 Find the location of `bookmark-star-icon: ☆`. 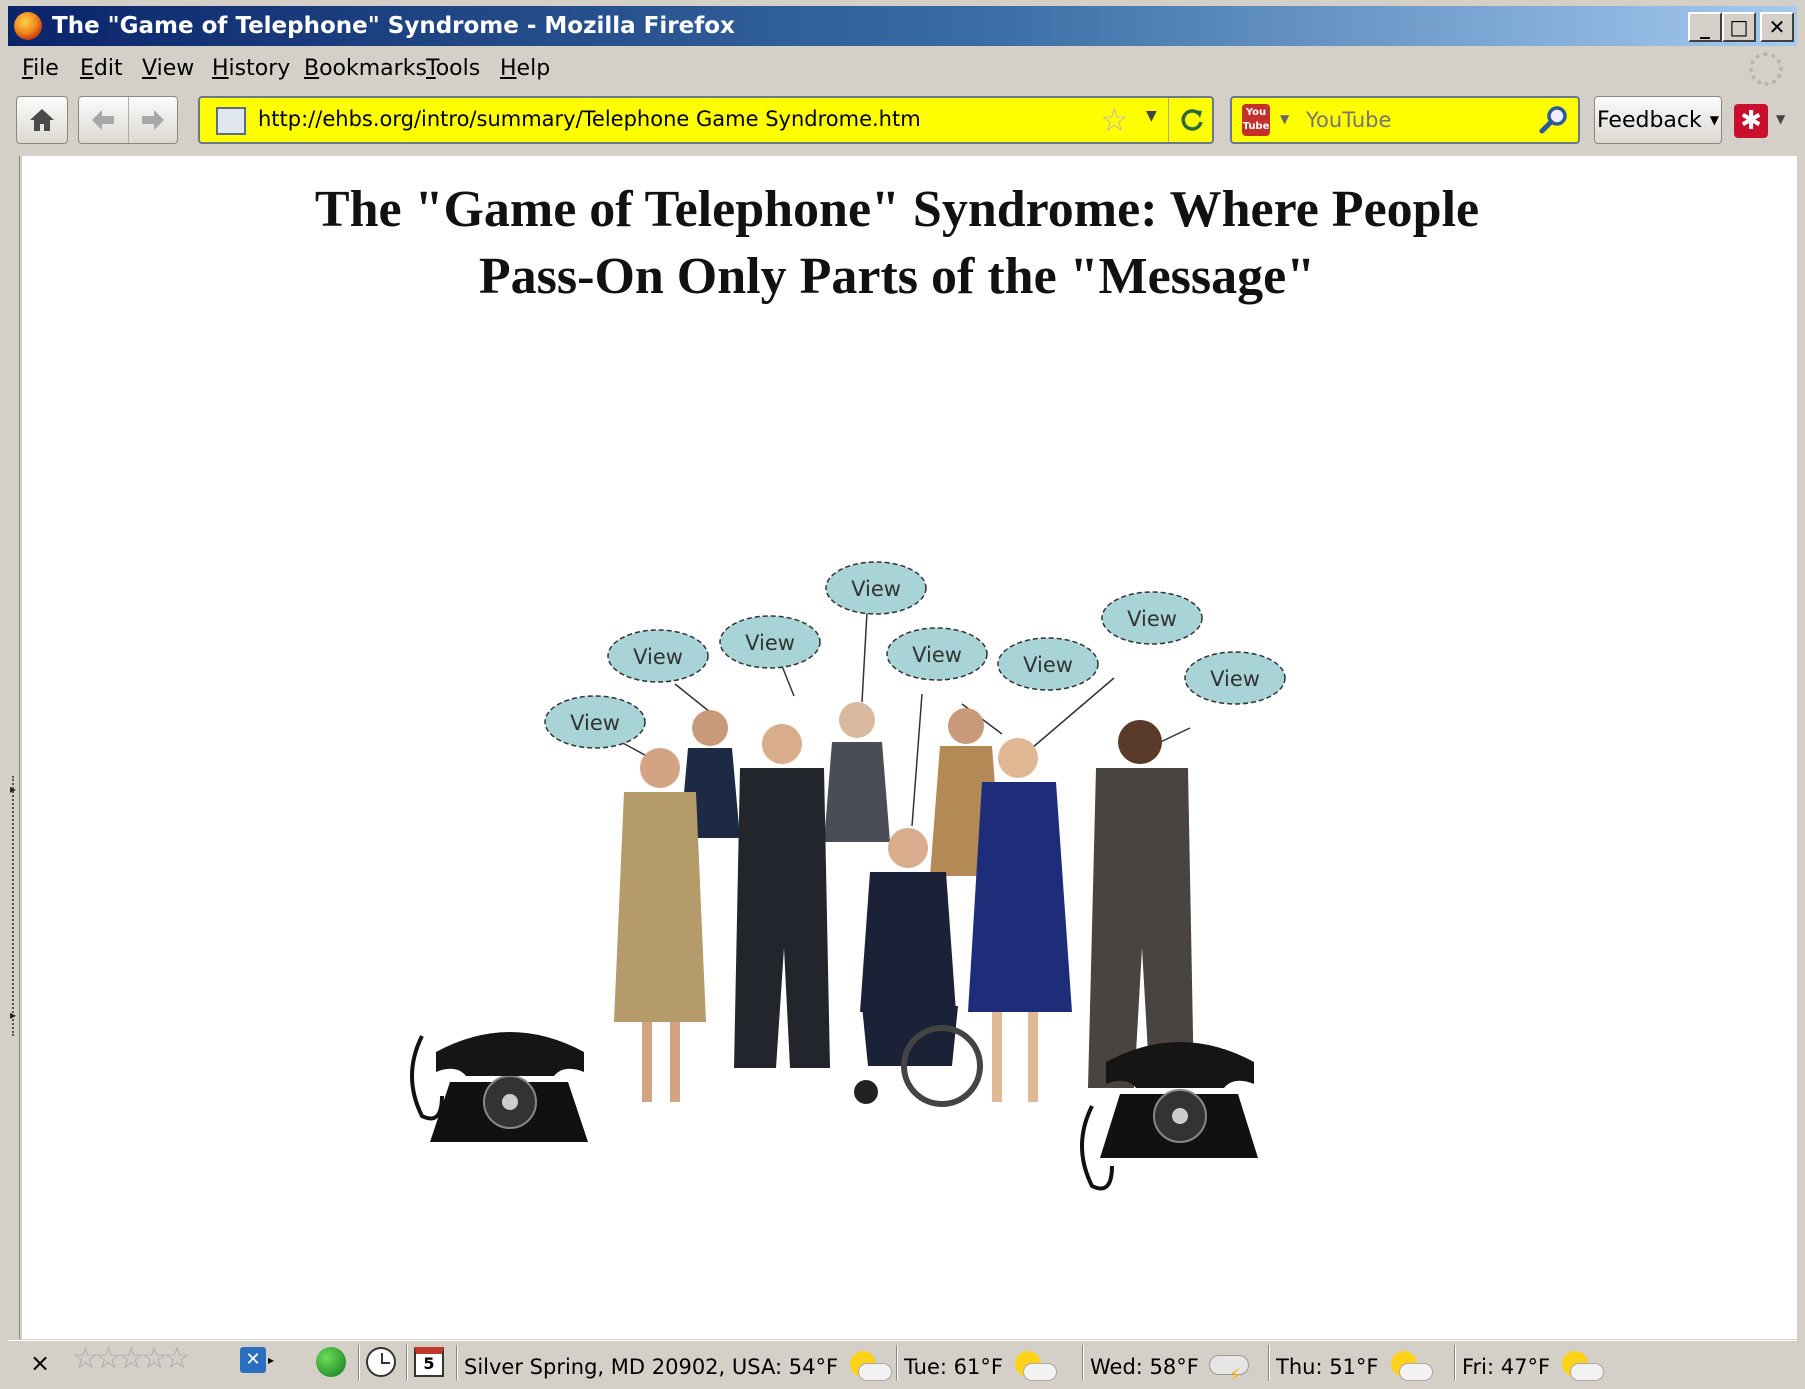

bookmark-star-icon: ☆ is located at coordinates (1114, 120).